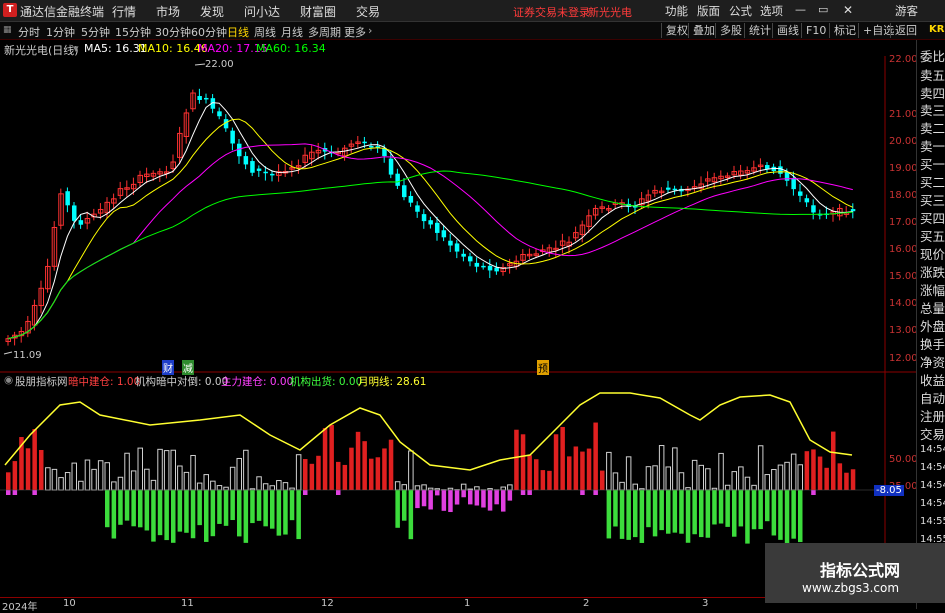 Image resolution: width=945 pixels, height=613 pixels. I want to click on menu-quotes: 行情, so click(124, 11).